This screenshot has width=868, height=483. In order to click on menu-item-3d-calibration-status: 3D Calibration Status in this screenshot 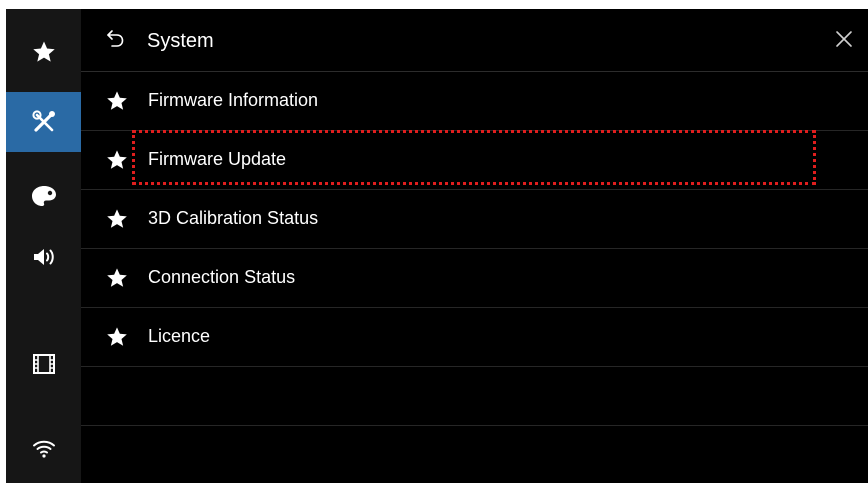, I will do `click(474, 219)`.